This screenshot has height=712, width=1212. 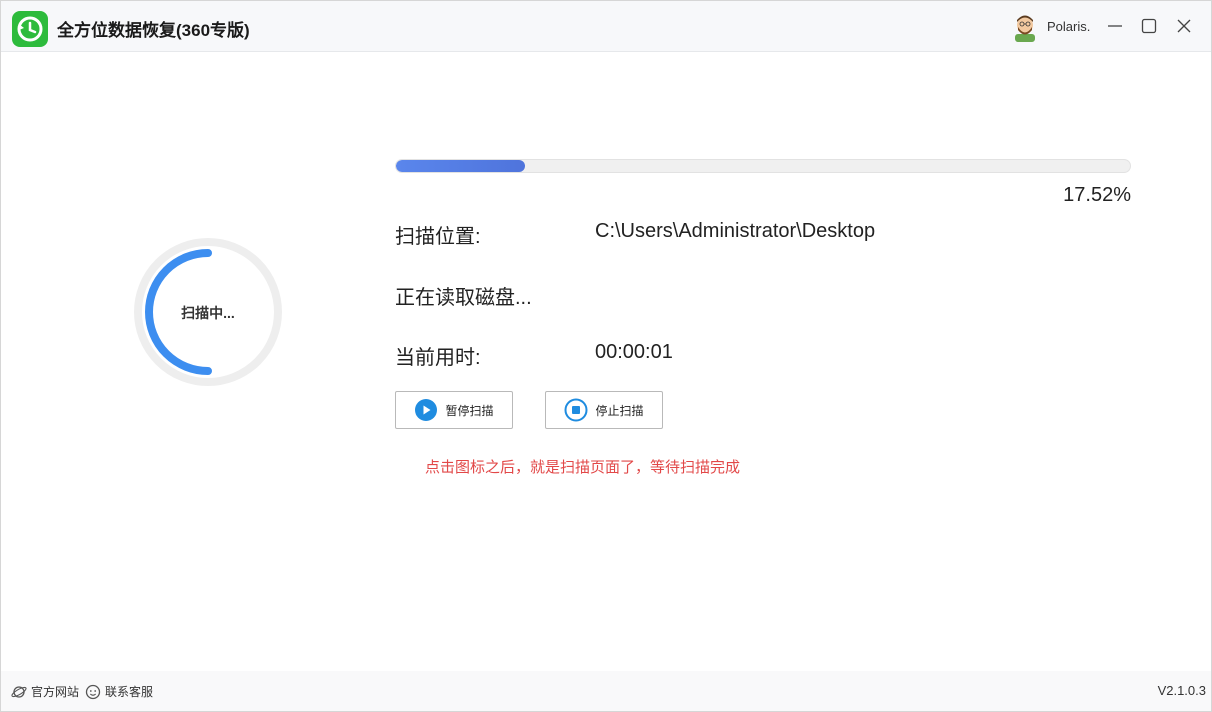 I want to click on play-icon, so click(x=426, y=410).